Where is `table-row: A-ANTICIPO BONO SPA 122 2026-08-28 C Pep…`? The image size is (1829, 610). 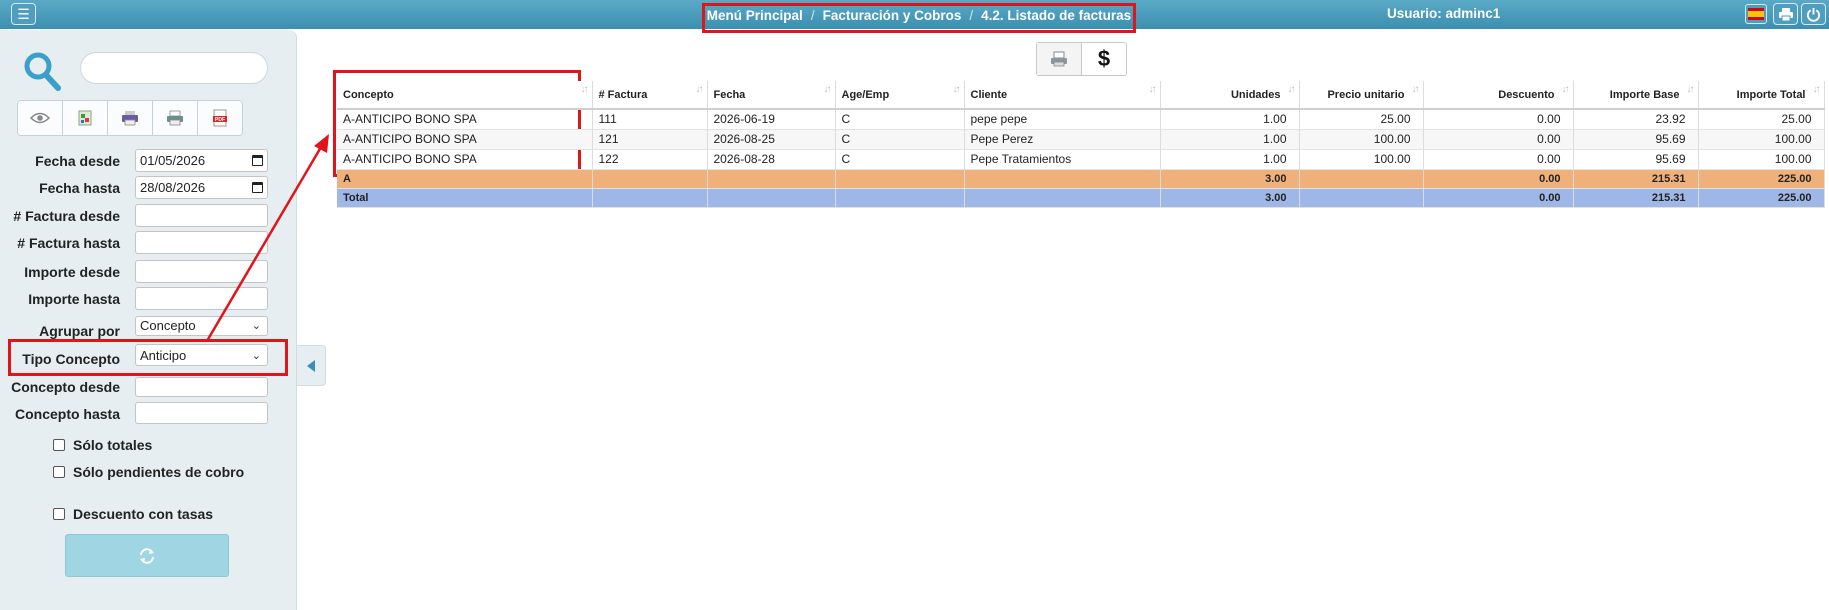 table-row: A-ANTICIPO BONO SPA 122 2026-08-28 C Pep… is located at coordinates (1081, 159).